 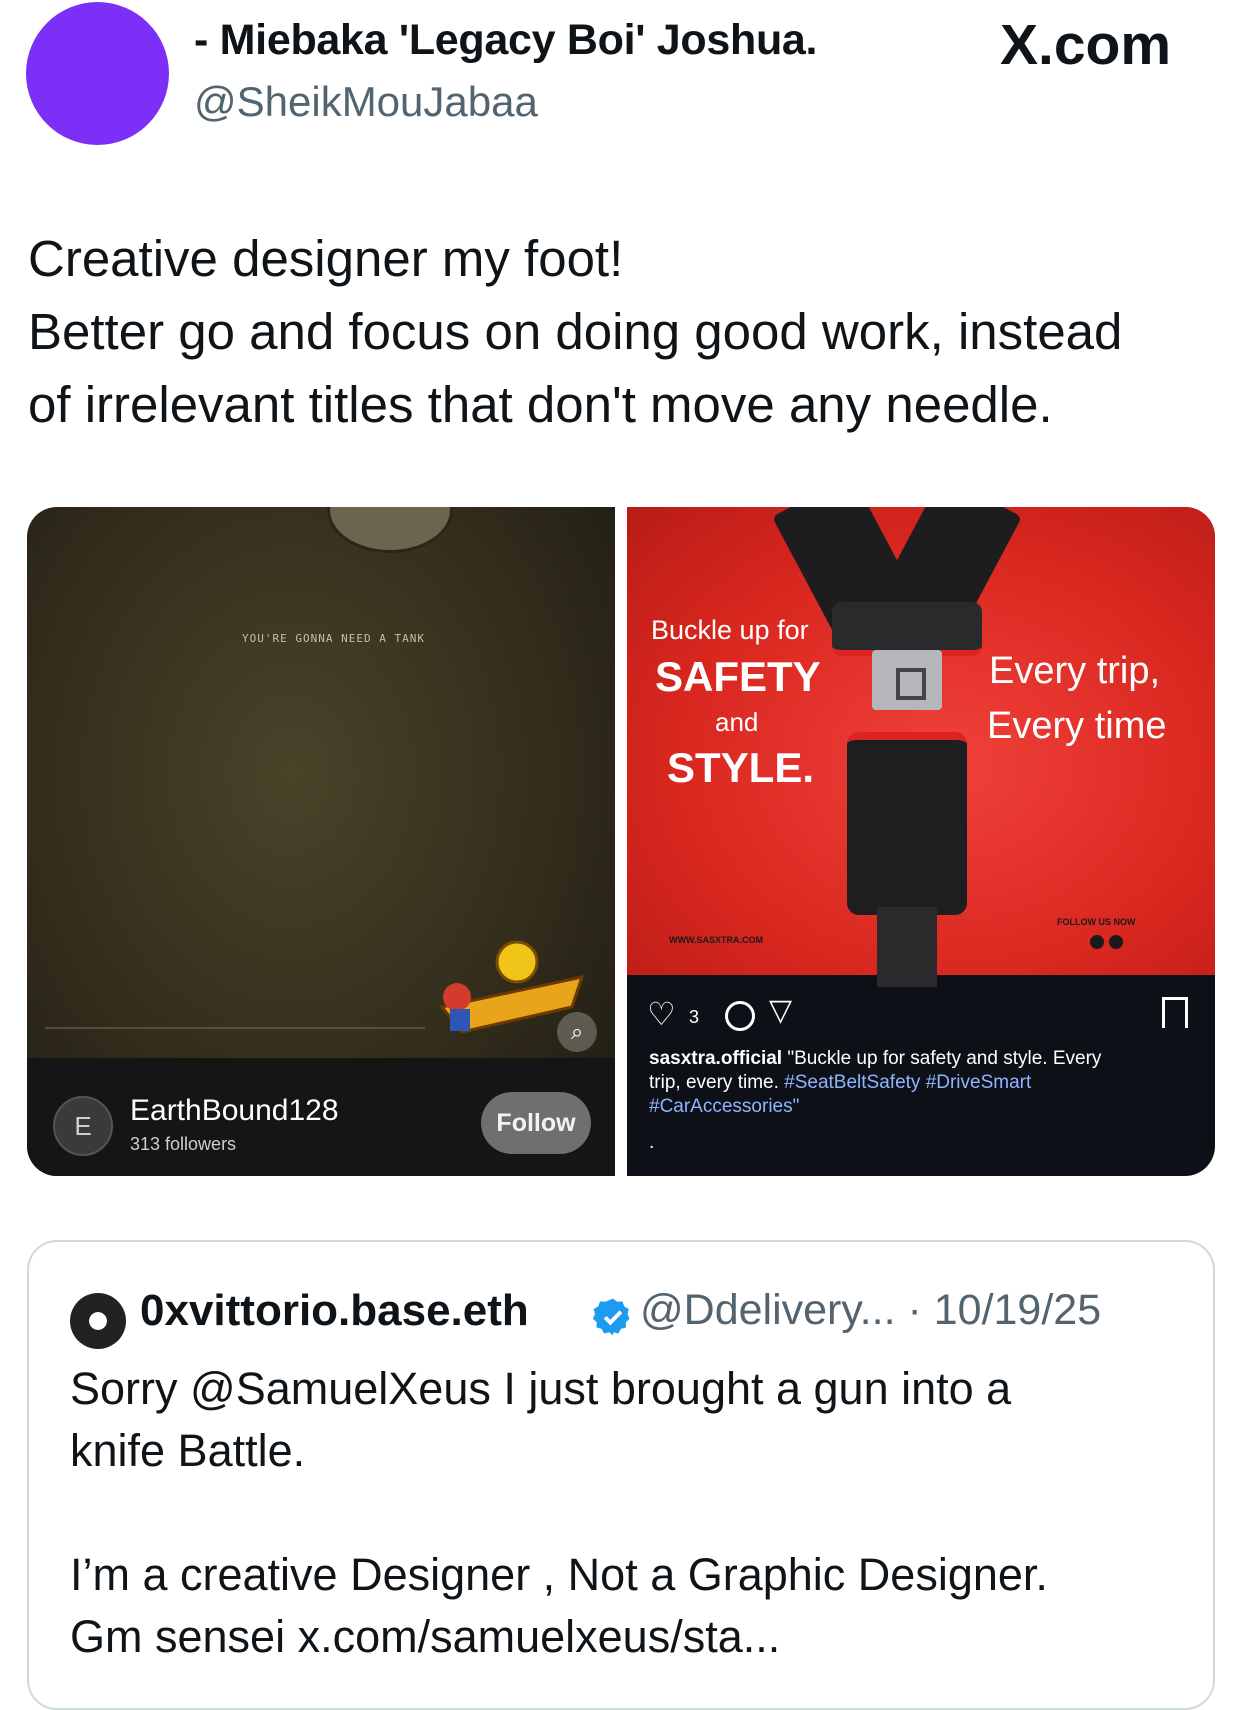 I want to click on ad-line-1: Buckle up for, so click(x=730, y=630).